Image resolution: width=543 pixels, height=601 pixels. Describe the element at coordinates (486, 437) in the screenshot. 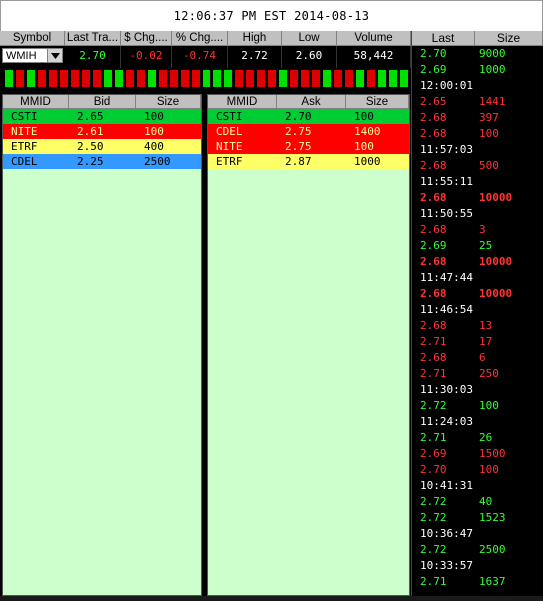

I see `trade-size: 26` at that location.